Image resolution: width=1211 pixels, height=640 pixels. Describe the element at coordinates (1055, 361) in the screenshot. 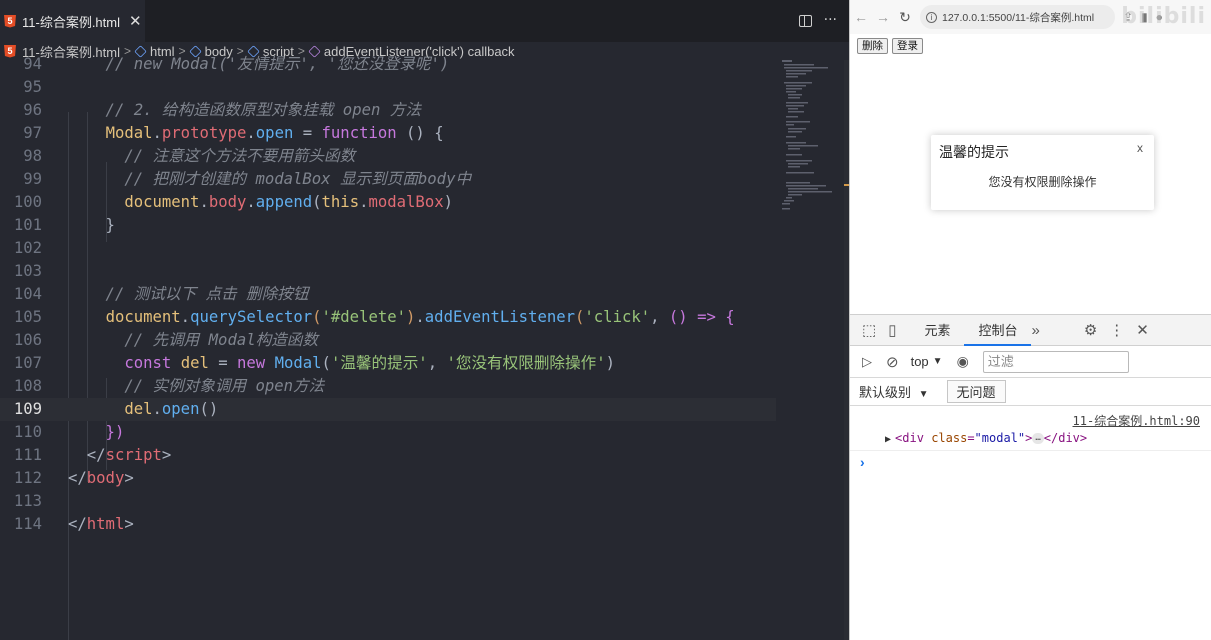

I see `filter-input: 过滤` at that location.